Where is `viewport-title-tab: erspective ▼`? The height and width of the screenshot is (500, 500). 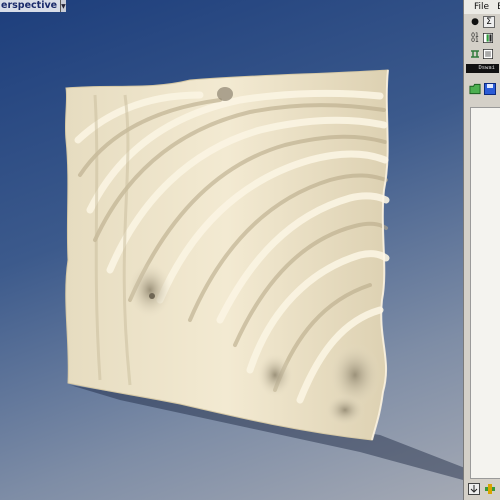 viewport-title-tab: erspective ▼ is located at coordinates (33, 6).